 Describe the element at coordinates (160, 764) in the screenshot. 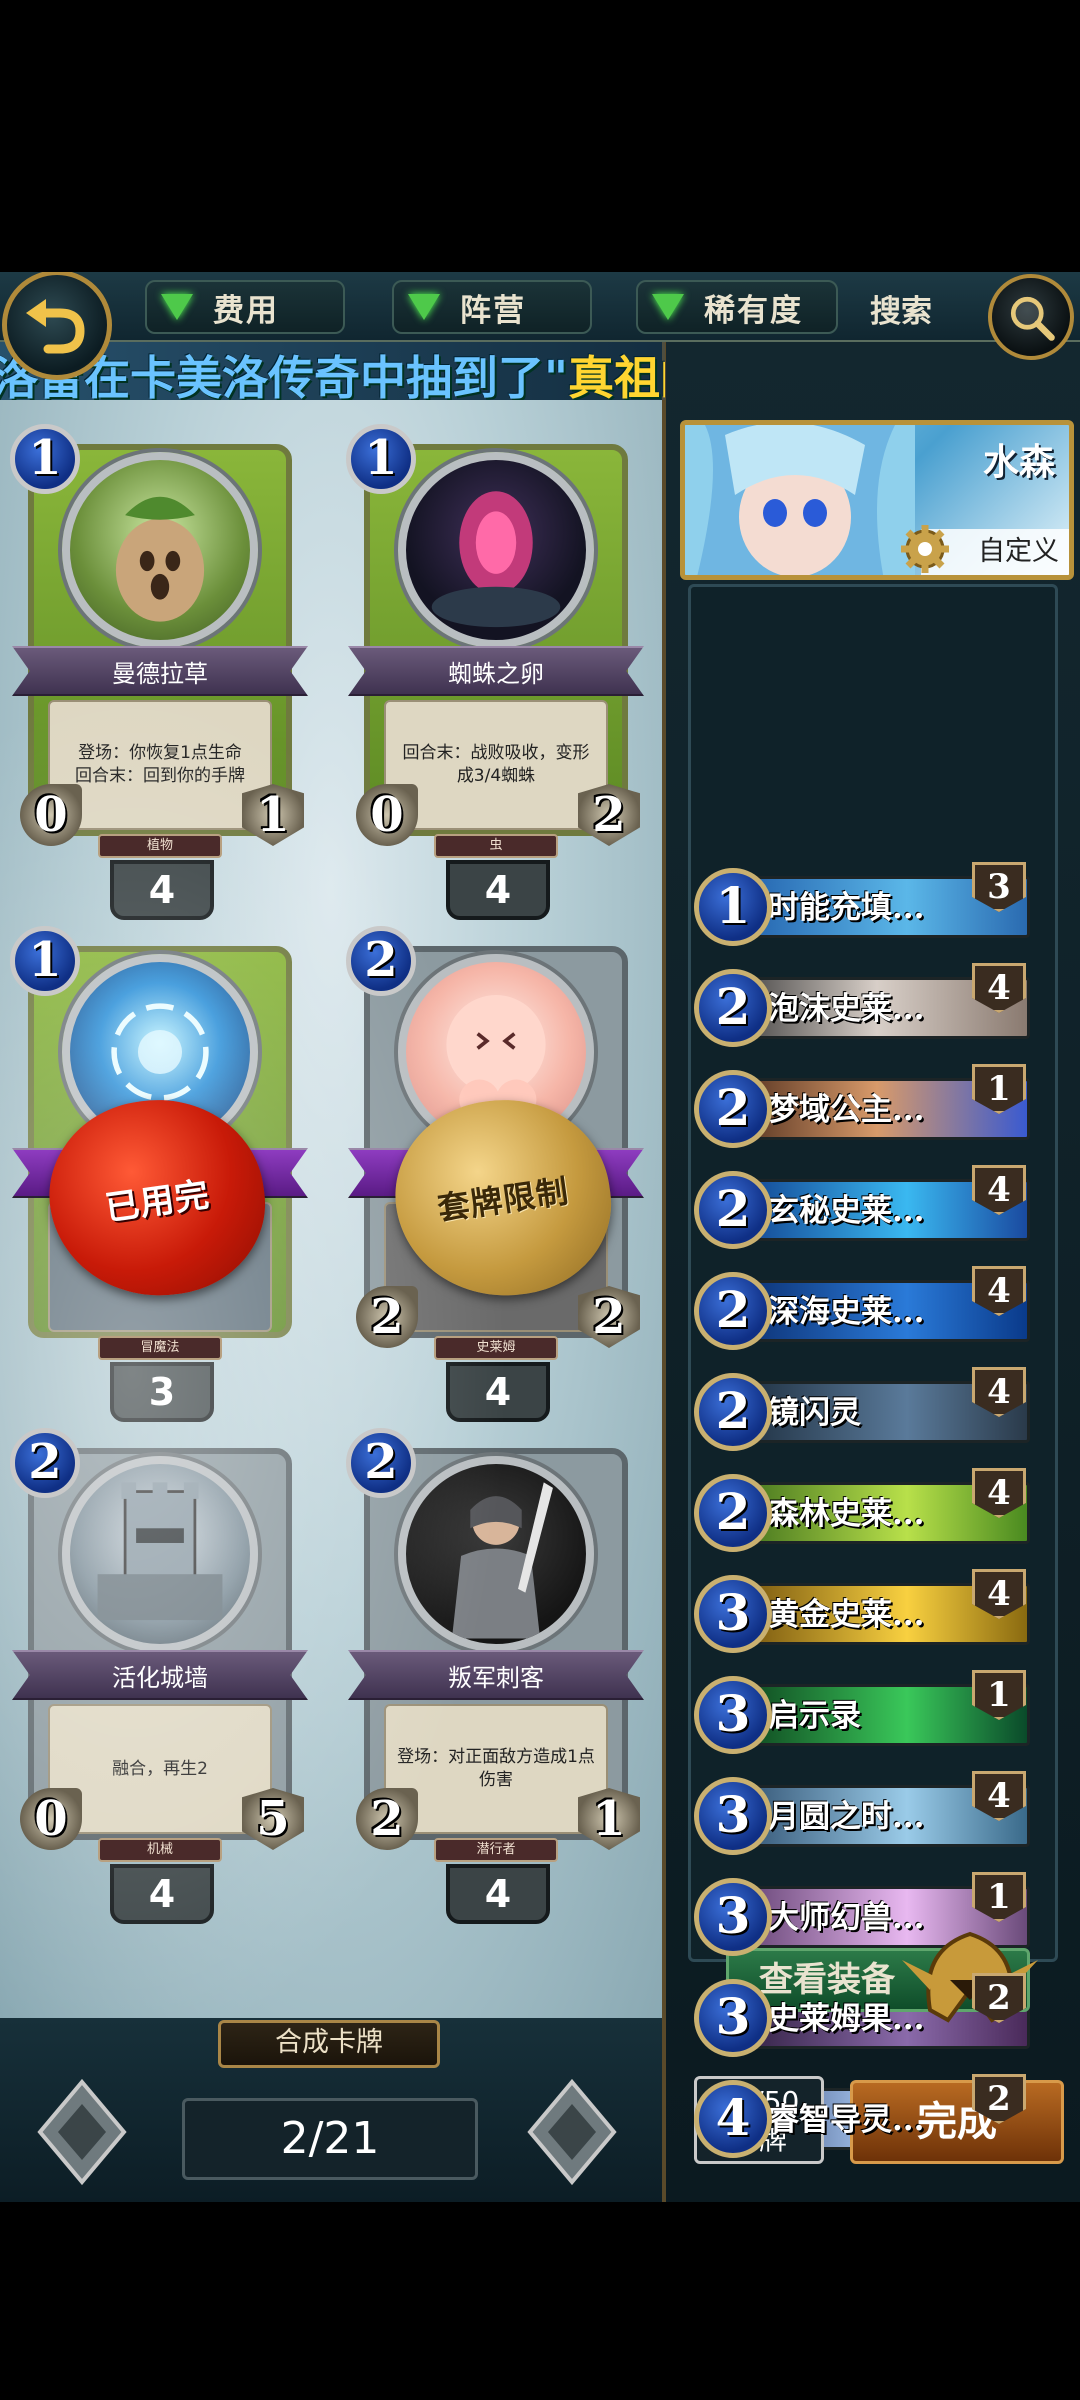

I see `card-desc-text: 登场：你恢复1点生命 回合末：回到你的手牌` at that location.